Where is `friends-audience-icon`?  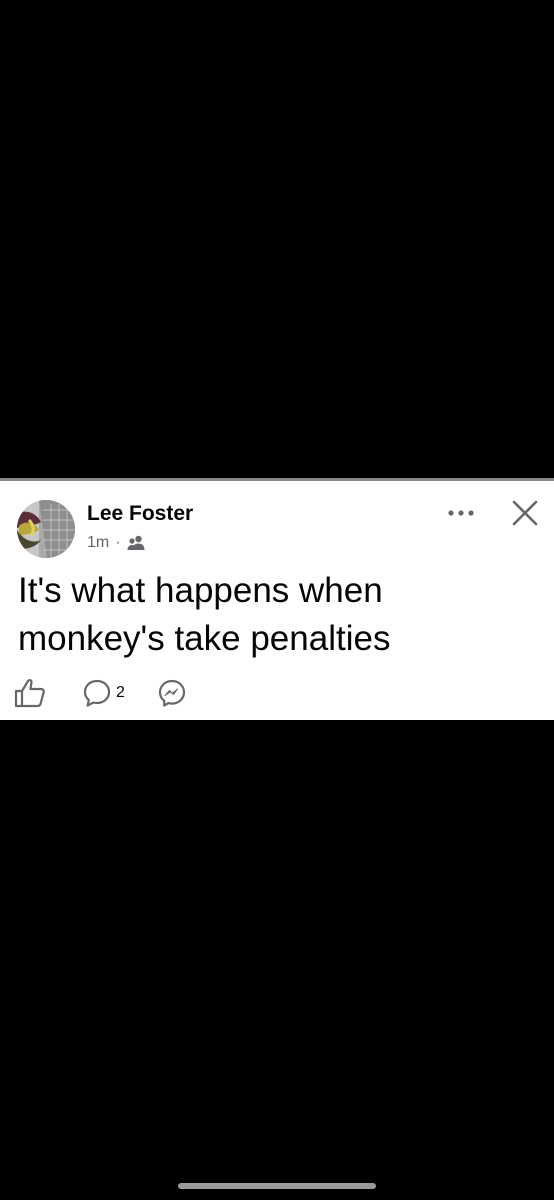 friends-audience-icon is located at coordinates (136, 542).